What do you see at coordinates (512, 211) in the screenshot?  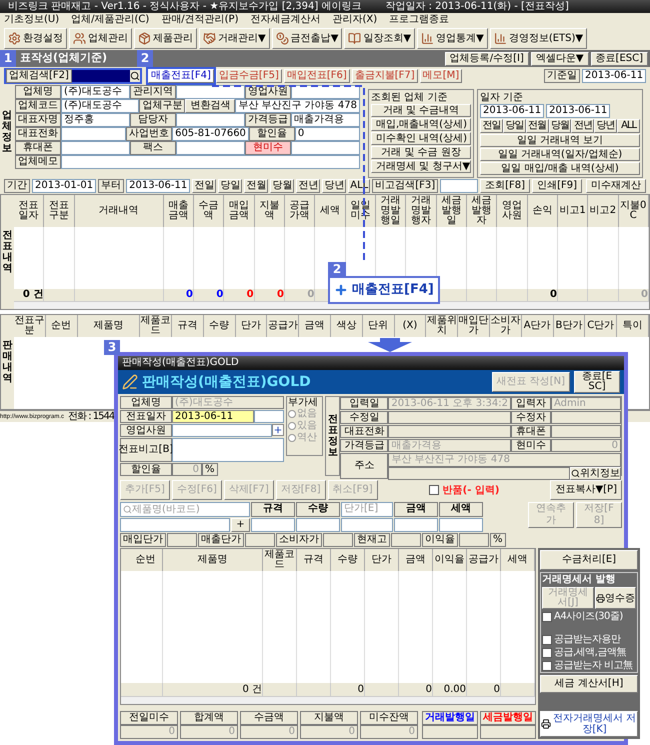 I see `column-header: 영업사원` at bounding box center [512, 211].